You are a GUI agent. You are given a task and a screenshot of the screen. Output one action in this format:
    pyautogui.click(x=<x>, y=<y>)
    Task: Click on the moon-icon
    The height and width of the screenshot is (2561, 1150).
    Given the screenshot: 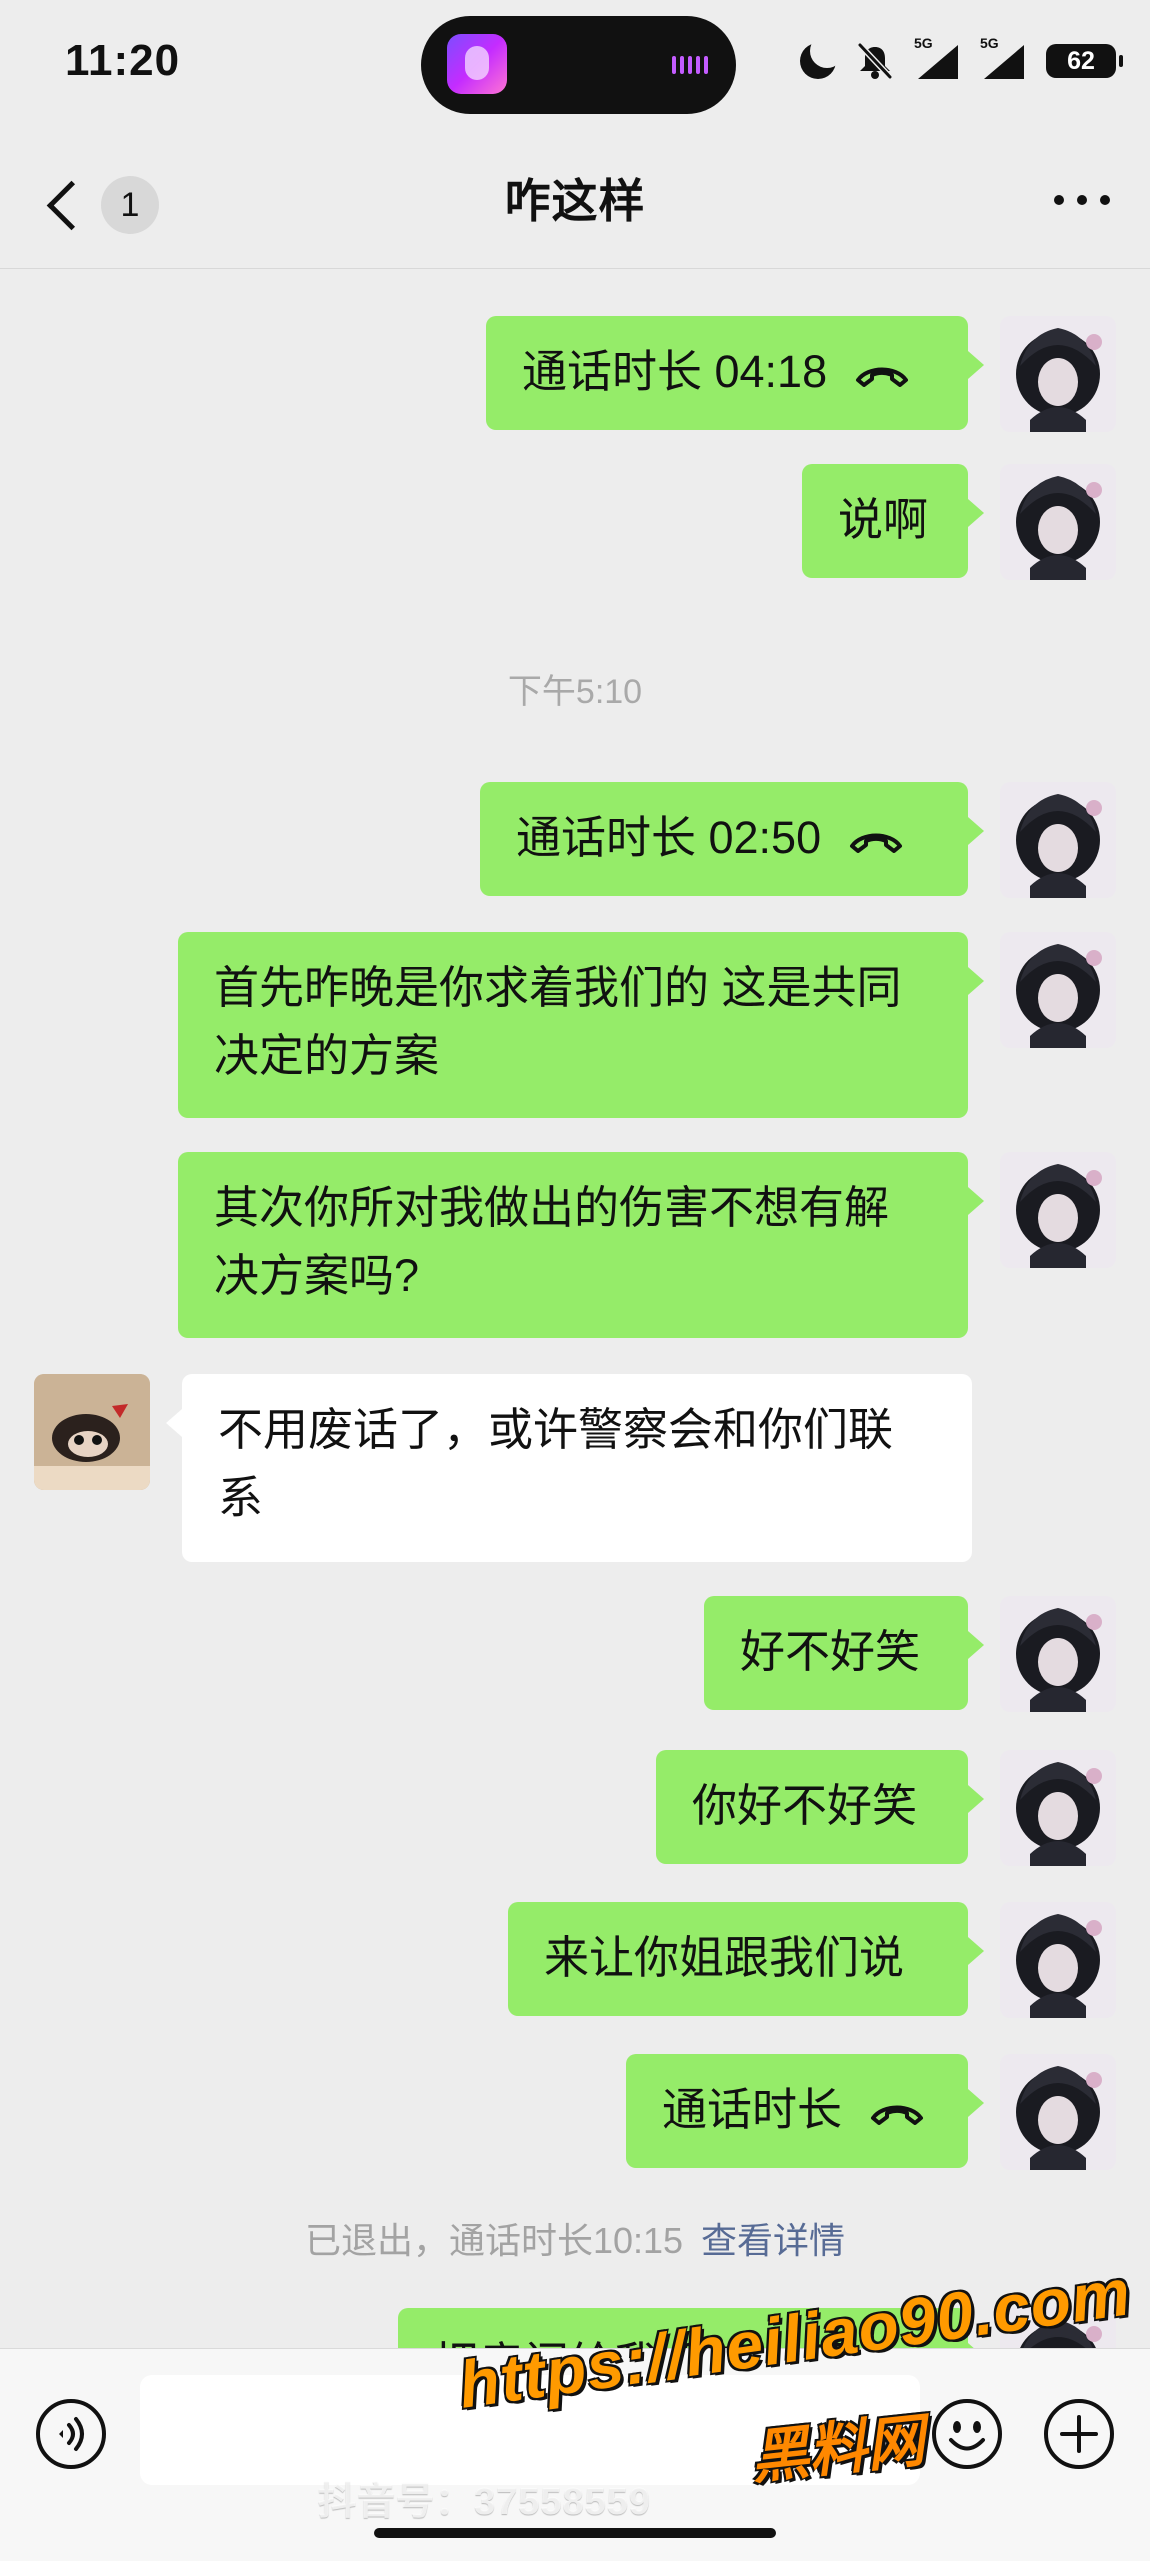 What is the action you would take?
    pyautogui.click(x=822, y=56)
    